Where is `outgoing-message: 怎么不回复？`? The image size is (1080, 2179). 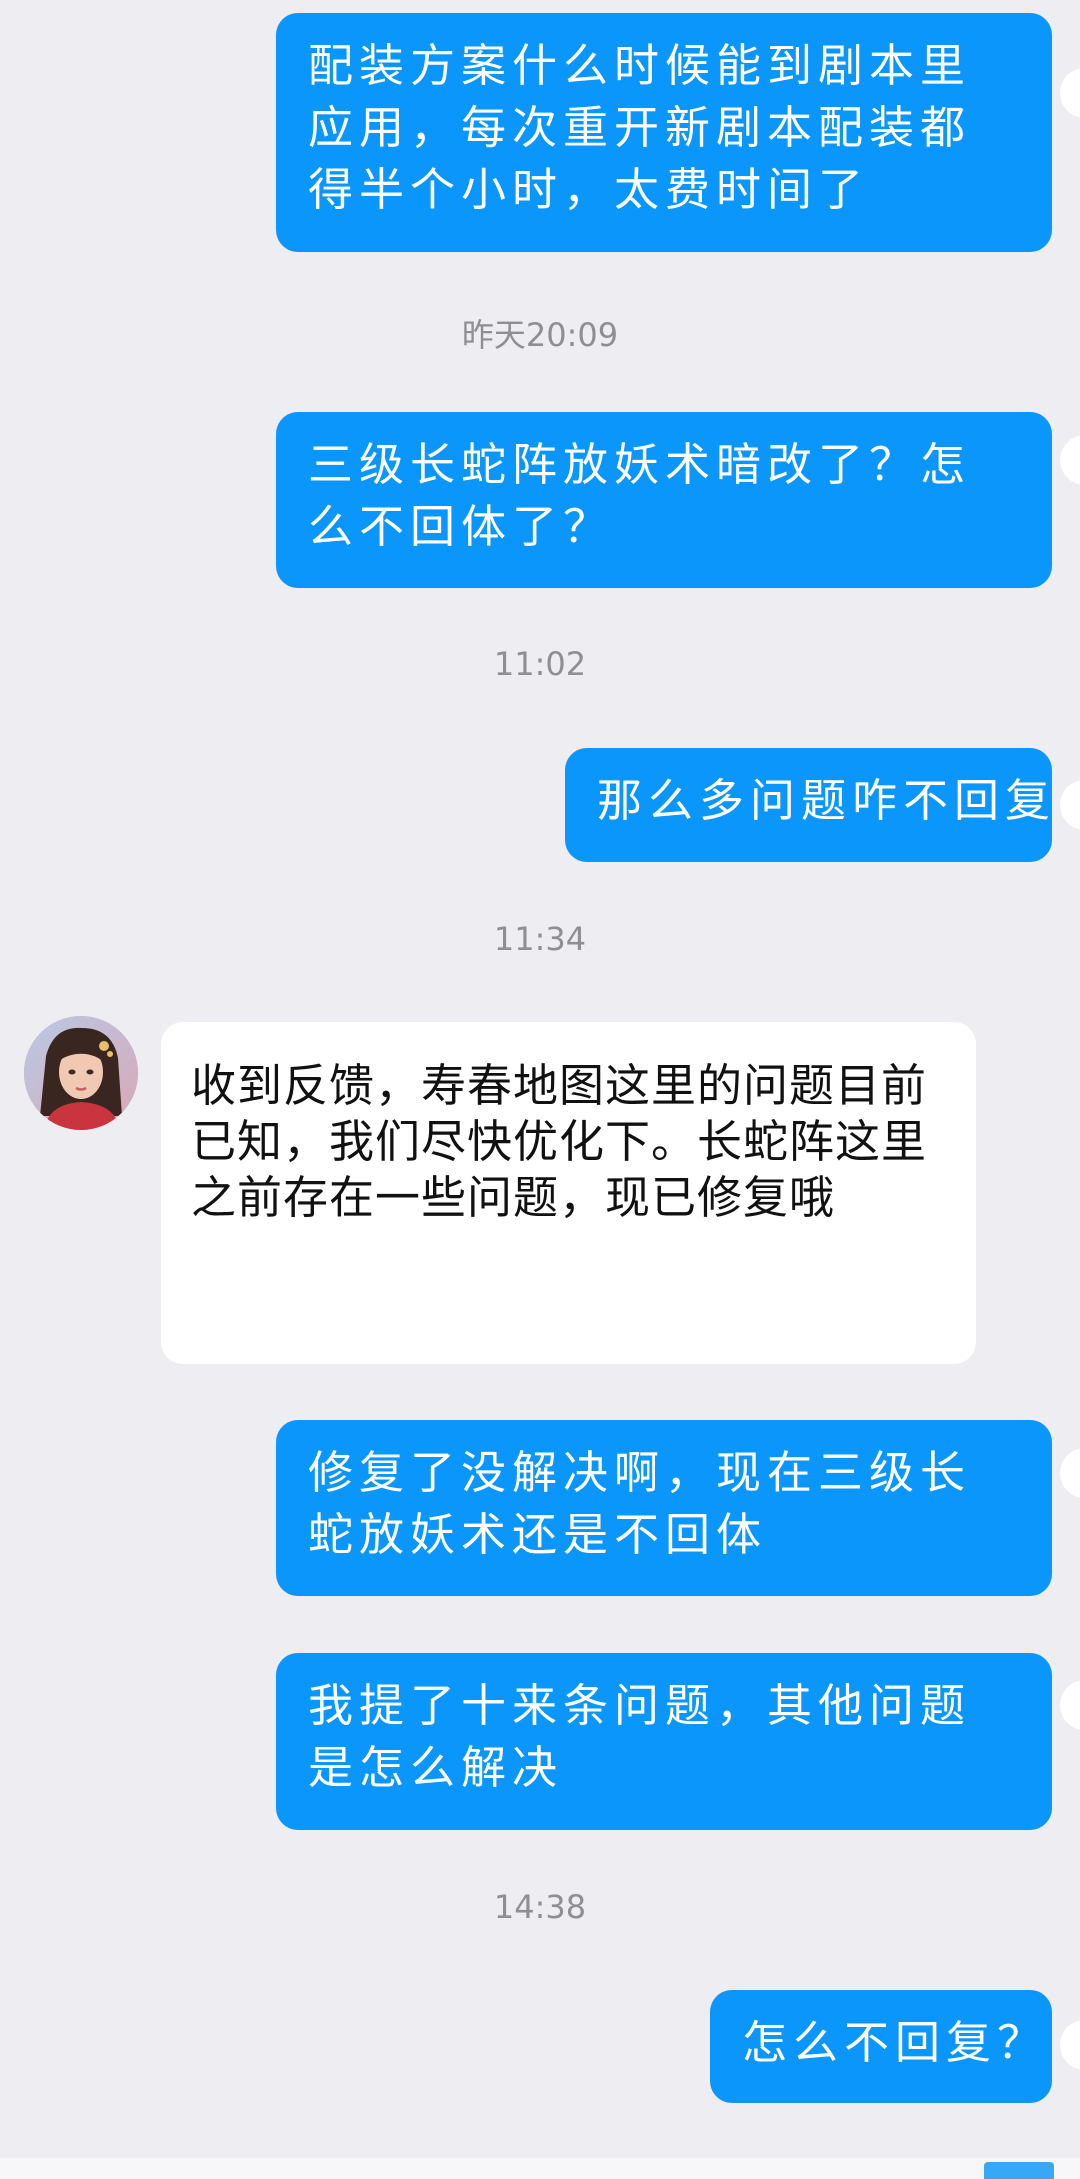
outgoing-message: 怎么不回复？ is located at coordinates (881, 2046).